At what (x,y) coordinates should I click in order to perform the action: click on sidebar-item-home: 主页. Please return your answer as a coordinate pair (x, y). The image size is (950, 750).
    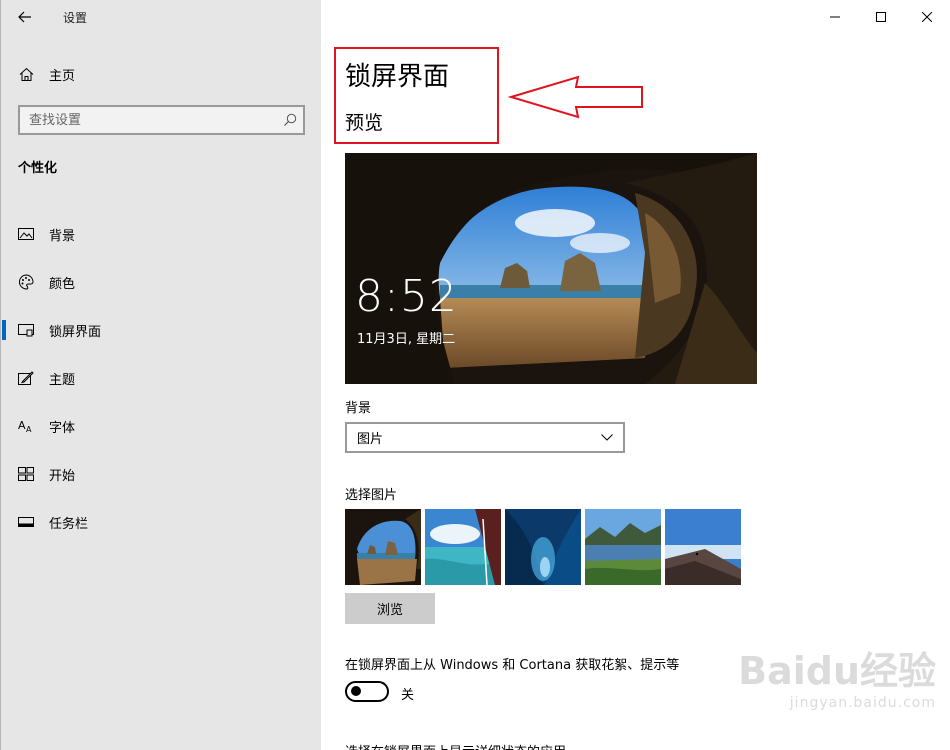
    Looking at the image, I should click on (161, 74).